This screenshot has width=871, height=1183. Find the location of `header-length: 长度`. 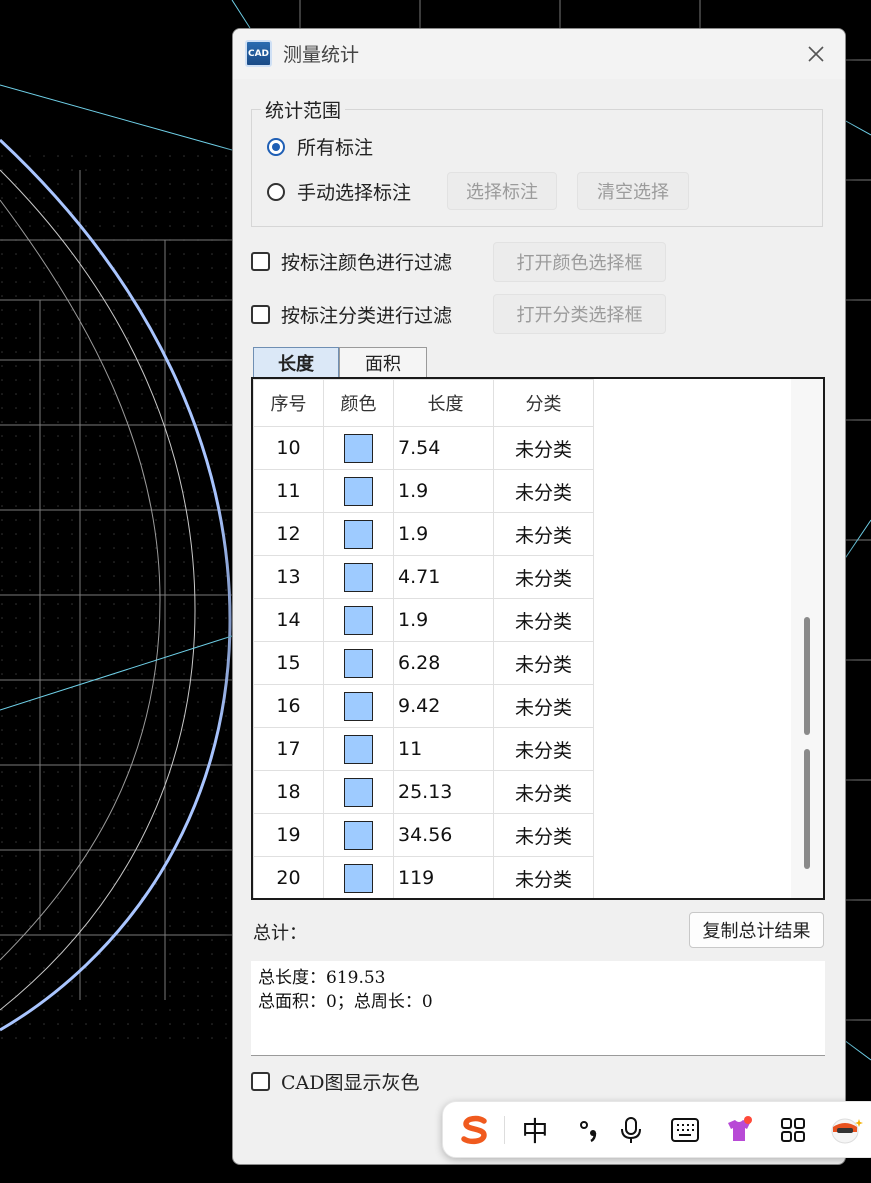

header-length: 长度 is located at coordinates (443, 403).